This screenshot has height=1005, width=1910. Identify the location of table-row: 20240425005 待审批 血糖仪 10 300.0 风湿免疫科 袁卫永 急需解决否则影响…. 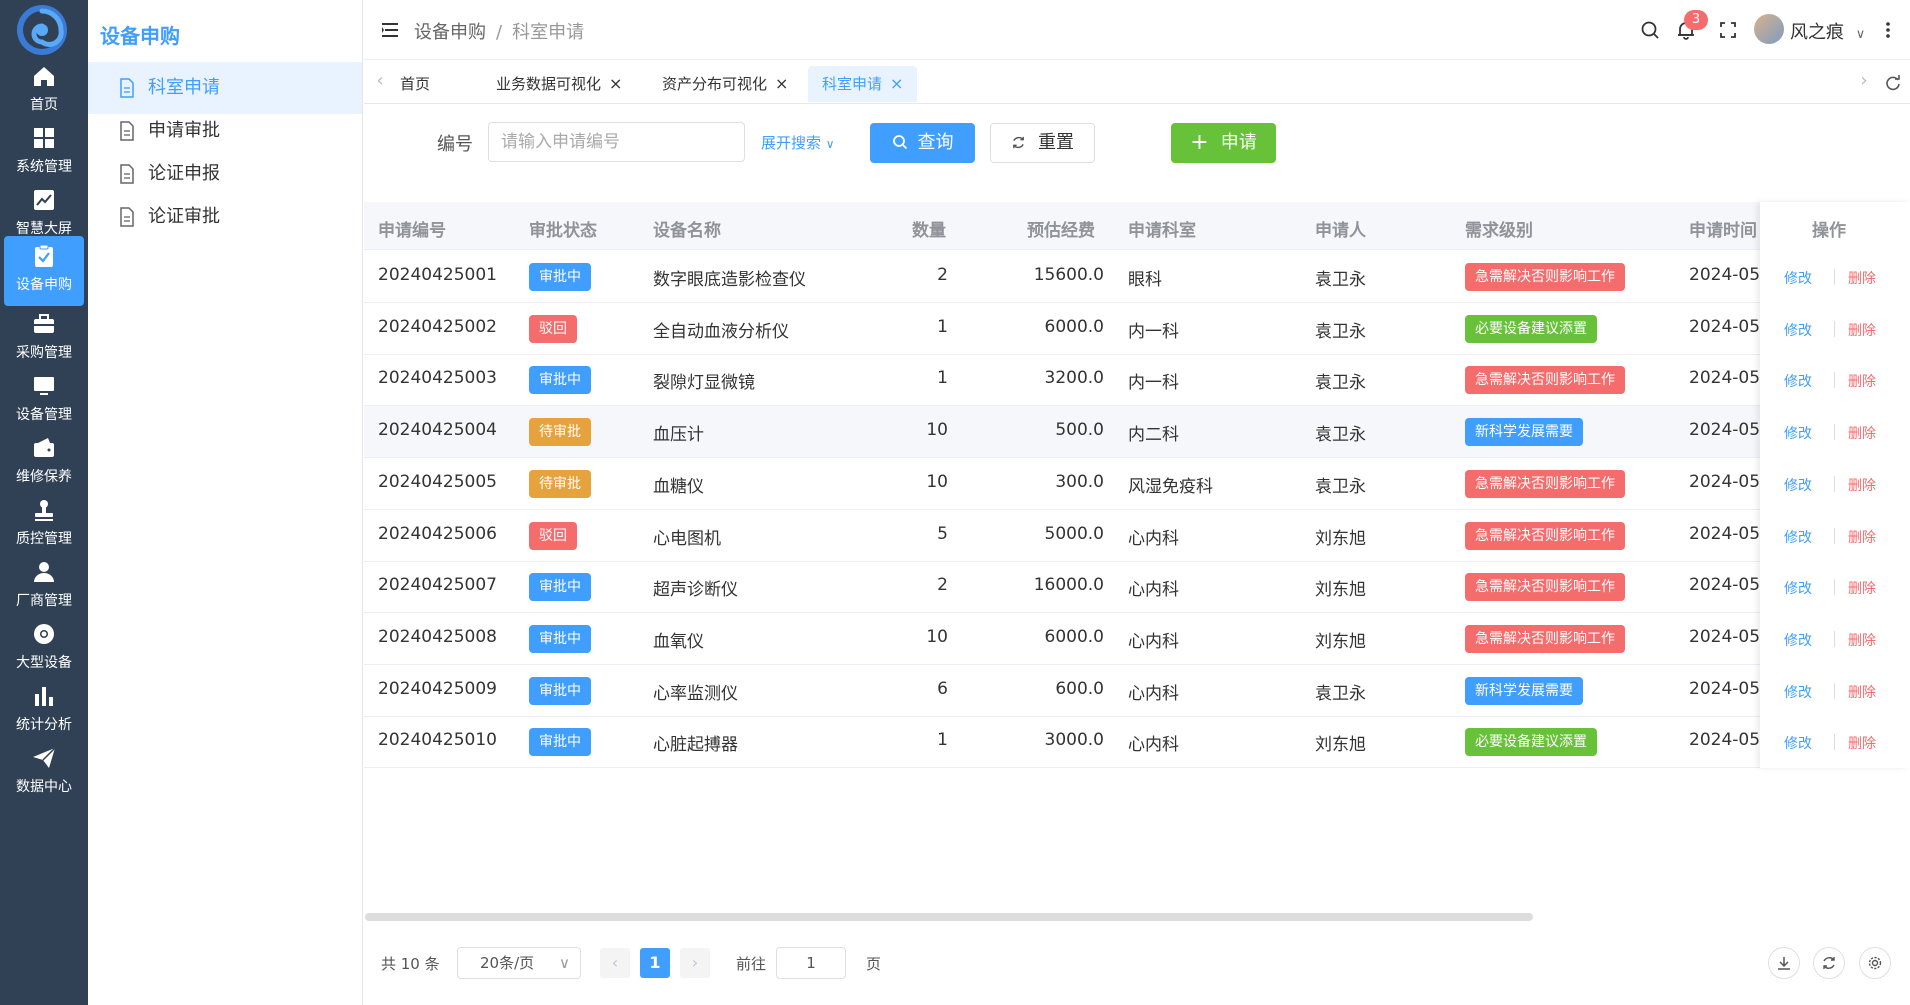
(1137, 484).